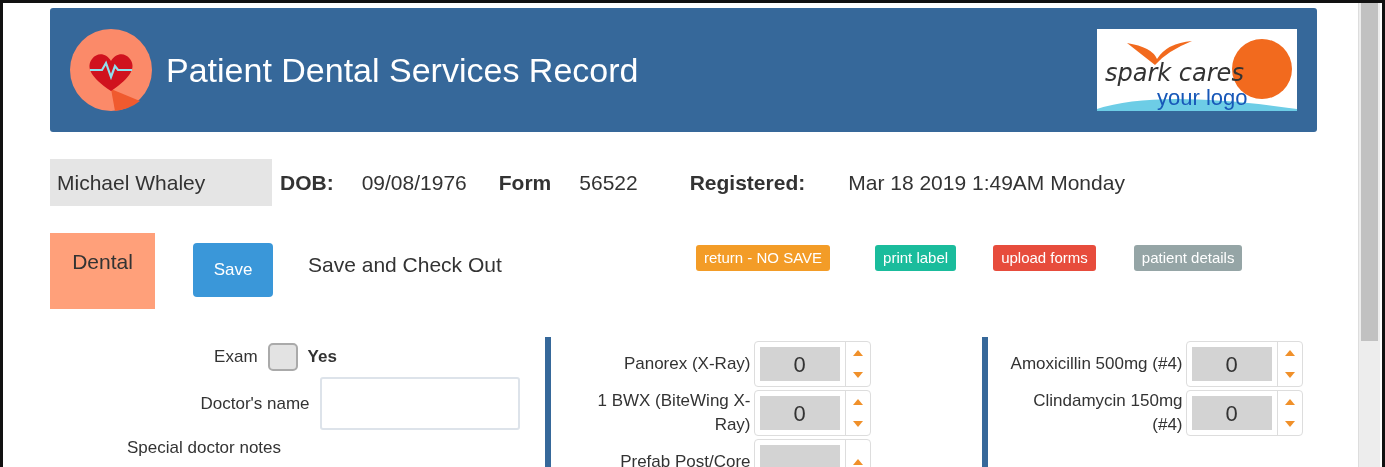 The height and width of the screenshot is (467, 1385). I want to click on field-label: Amoxicillin 500mg (#4), so click(1096, 364).